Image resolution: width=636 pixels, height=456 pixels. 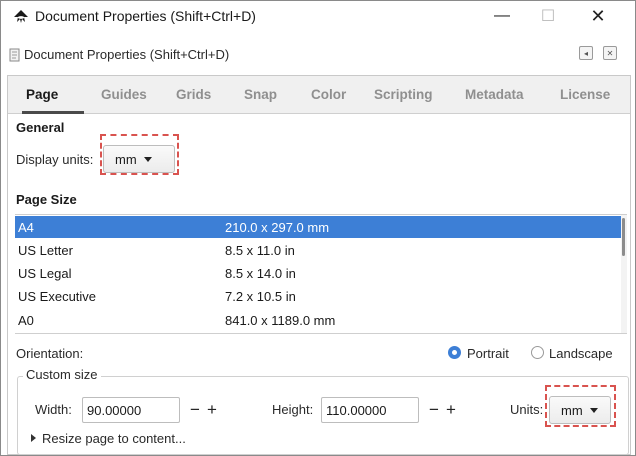 I want to click on height-input: 110.00000, so click(x=370, y=410).